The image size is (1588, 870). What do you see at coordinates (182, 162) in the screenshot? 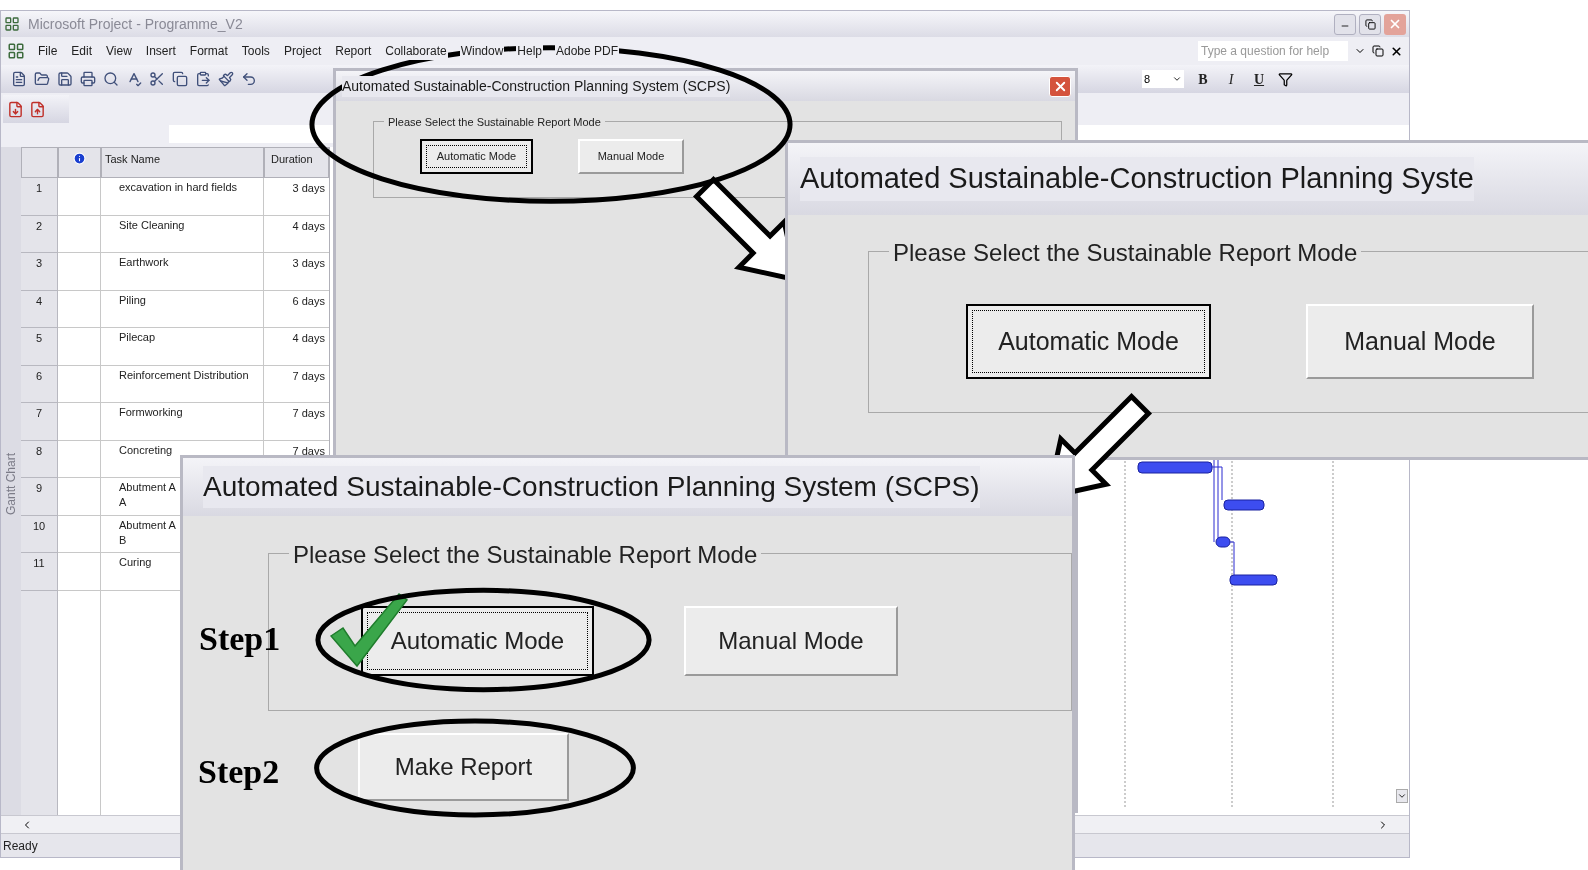
I see `header-cell: Task Name` at bounding box center [182, 162].